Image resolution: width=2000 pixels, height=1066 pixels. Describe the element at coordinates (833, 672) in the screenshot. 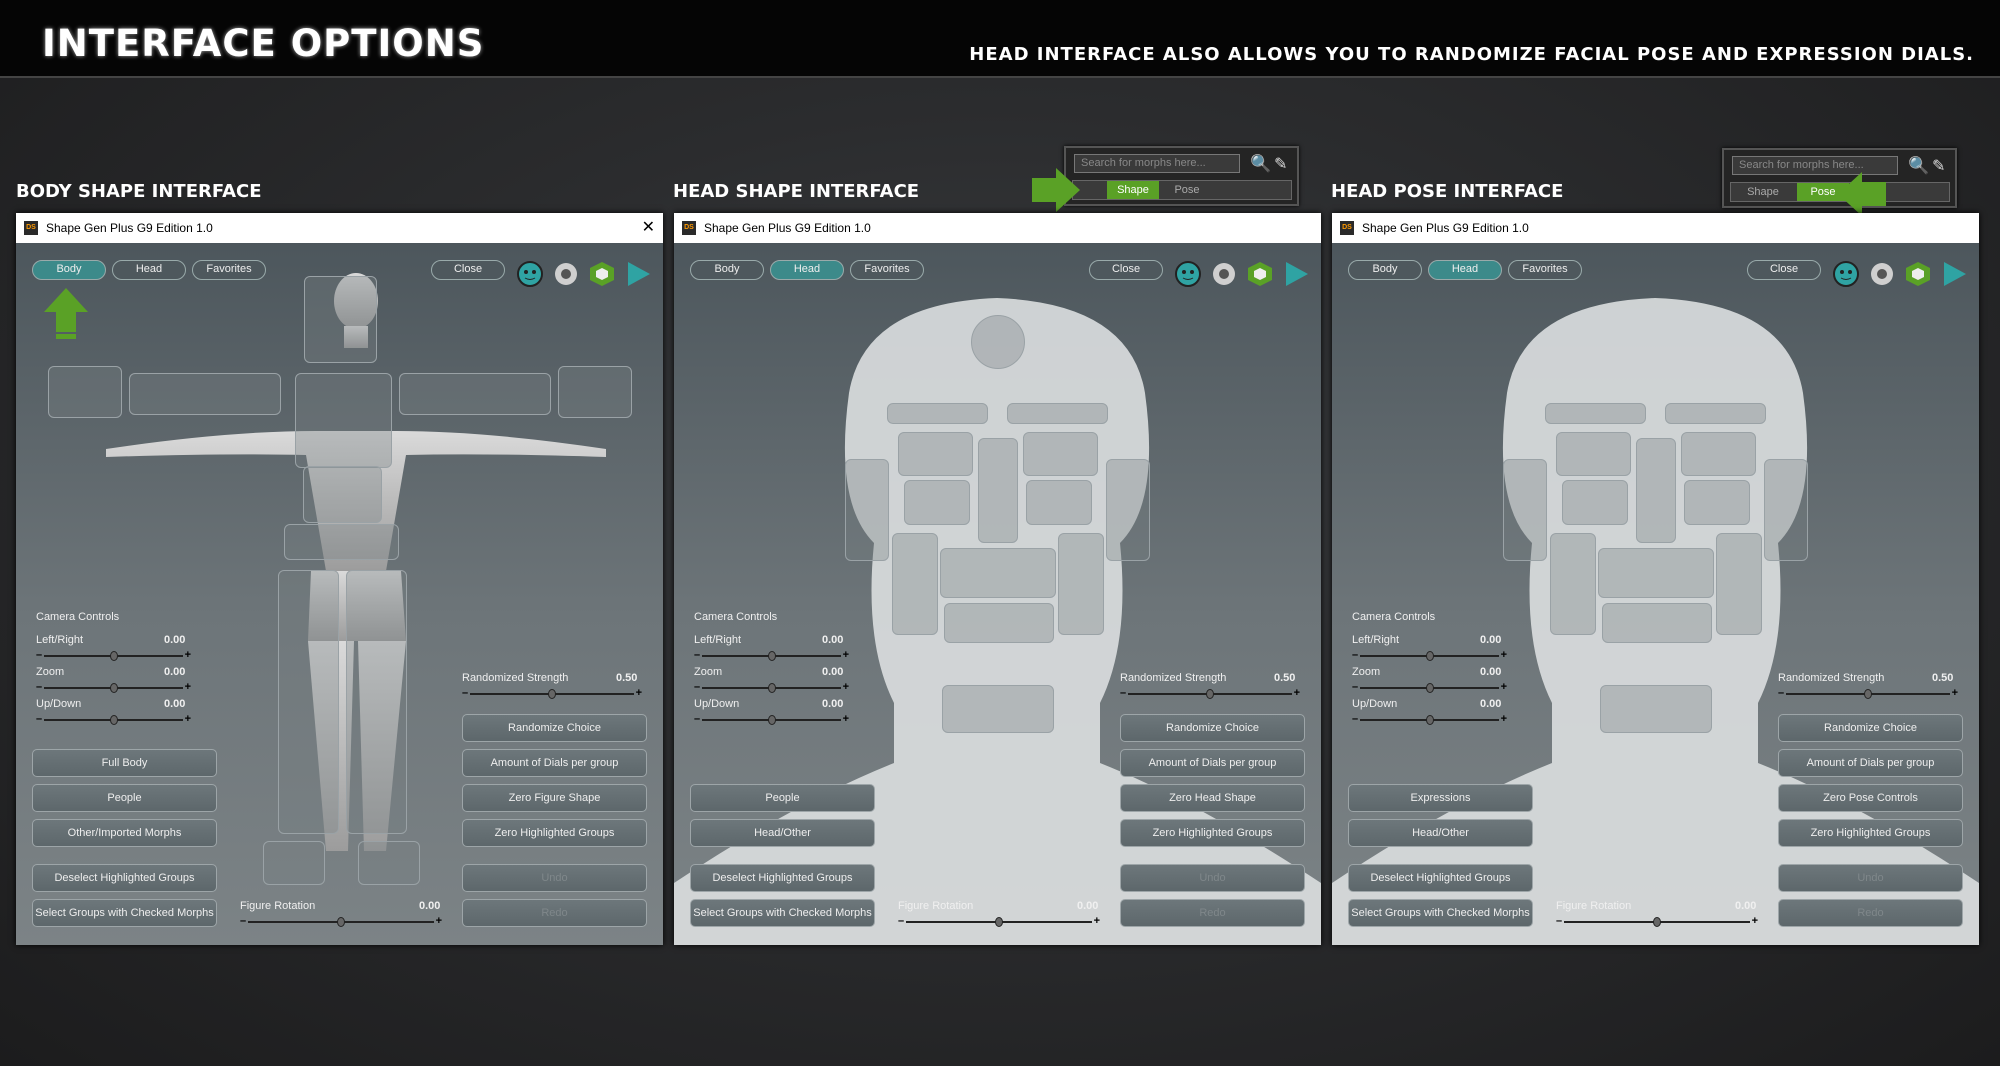

I see `zoom-value: 0.00` at that location.